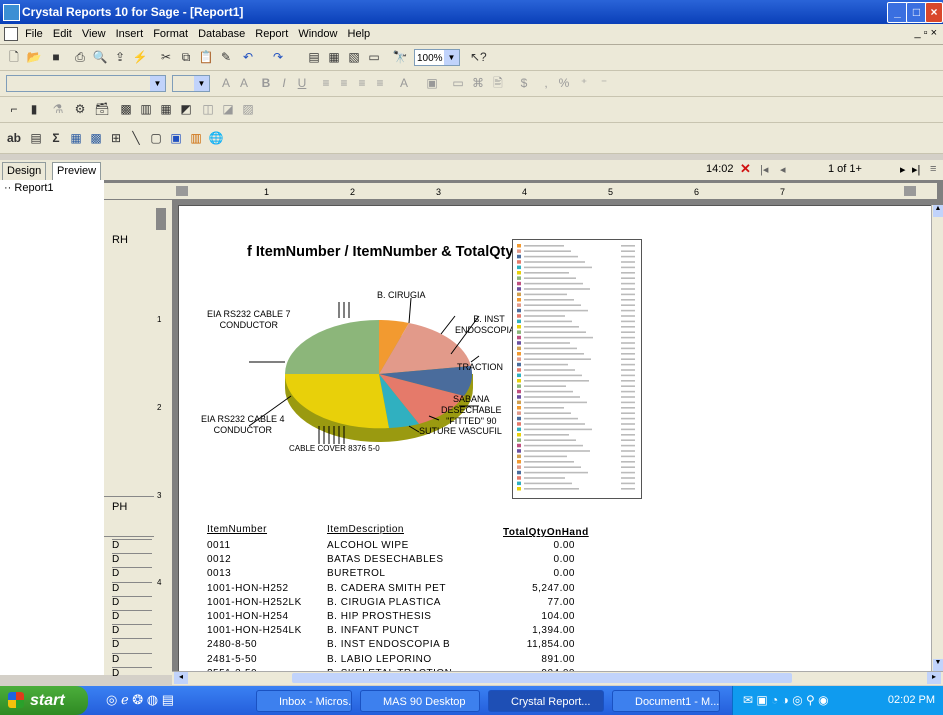  What do you see at coordinates (80, 57) in the screenshot?
I see `print-icon: ⎙` at bounding box center [80, 57].